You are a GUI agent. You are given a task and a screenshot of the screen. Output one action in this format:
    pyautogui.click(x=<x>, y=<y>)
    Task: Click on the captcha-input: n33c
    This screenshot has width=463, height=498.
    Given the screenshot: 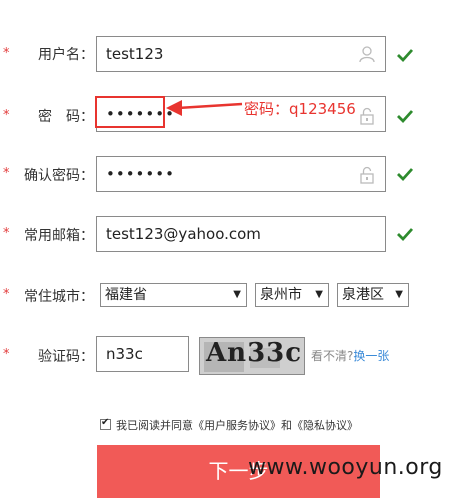 What is the action you would take?
    pyautogui.click(x=142, y=354)
    